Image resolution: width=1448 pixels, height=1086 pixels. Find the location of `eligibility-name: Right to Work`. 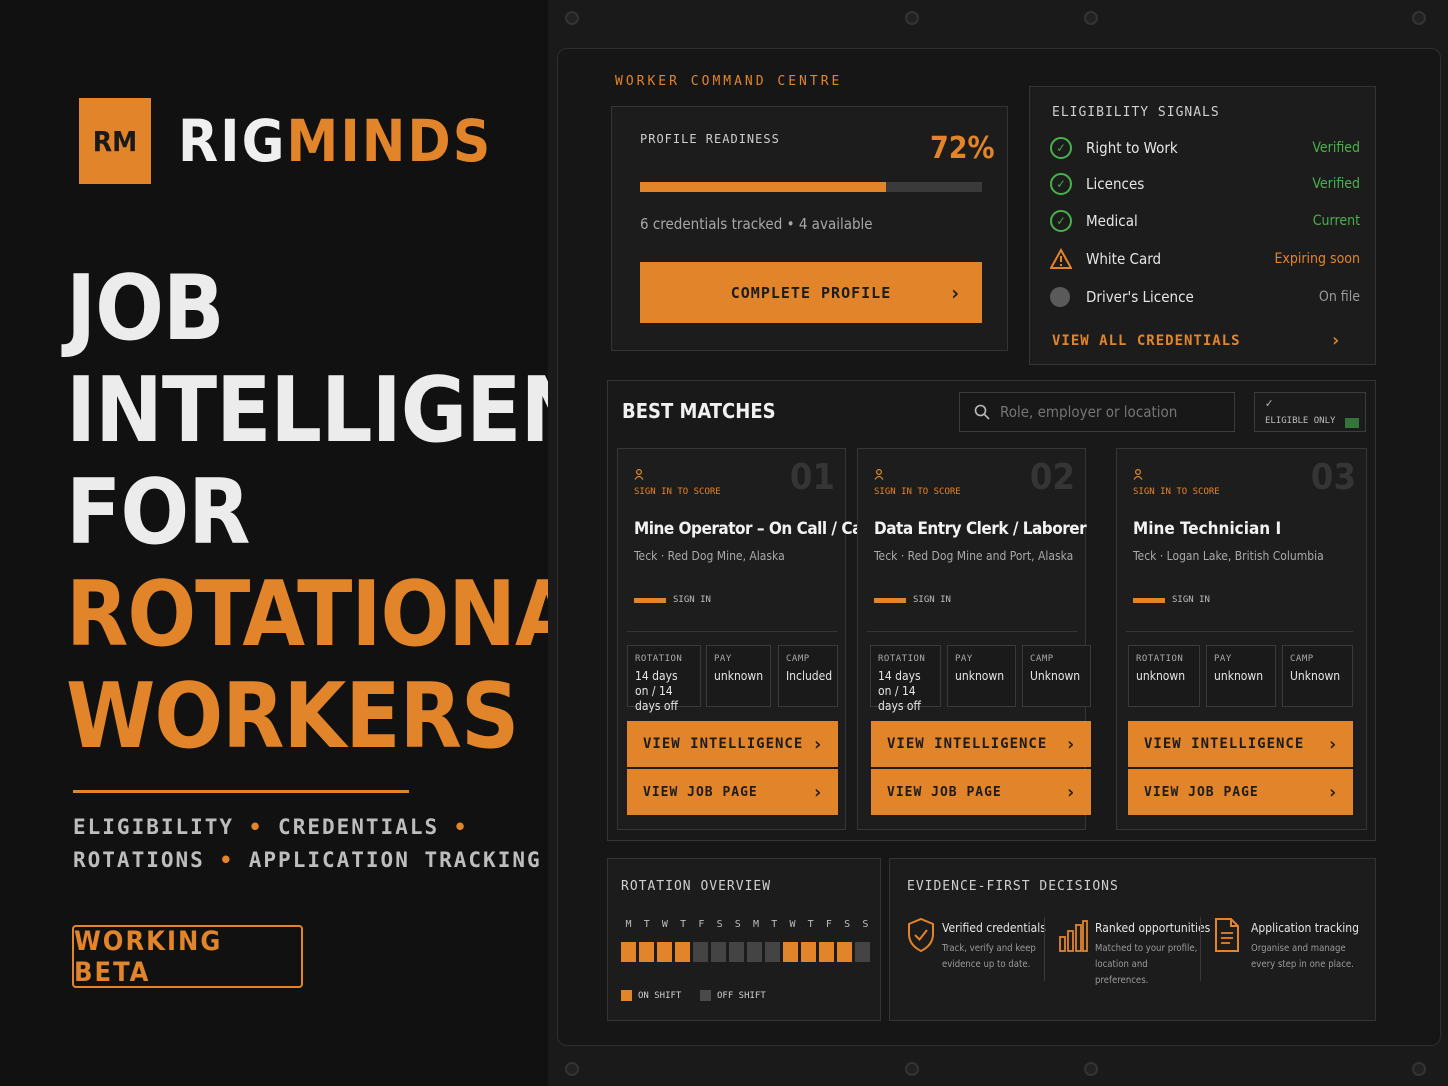

eligibility-name: Right to Work is located at coordinates (1132, 148).